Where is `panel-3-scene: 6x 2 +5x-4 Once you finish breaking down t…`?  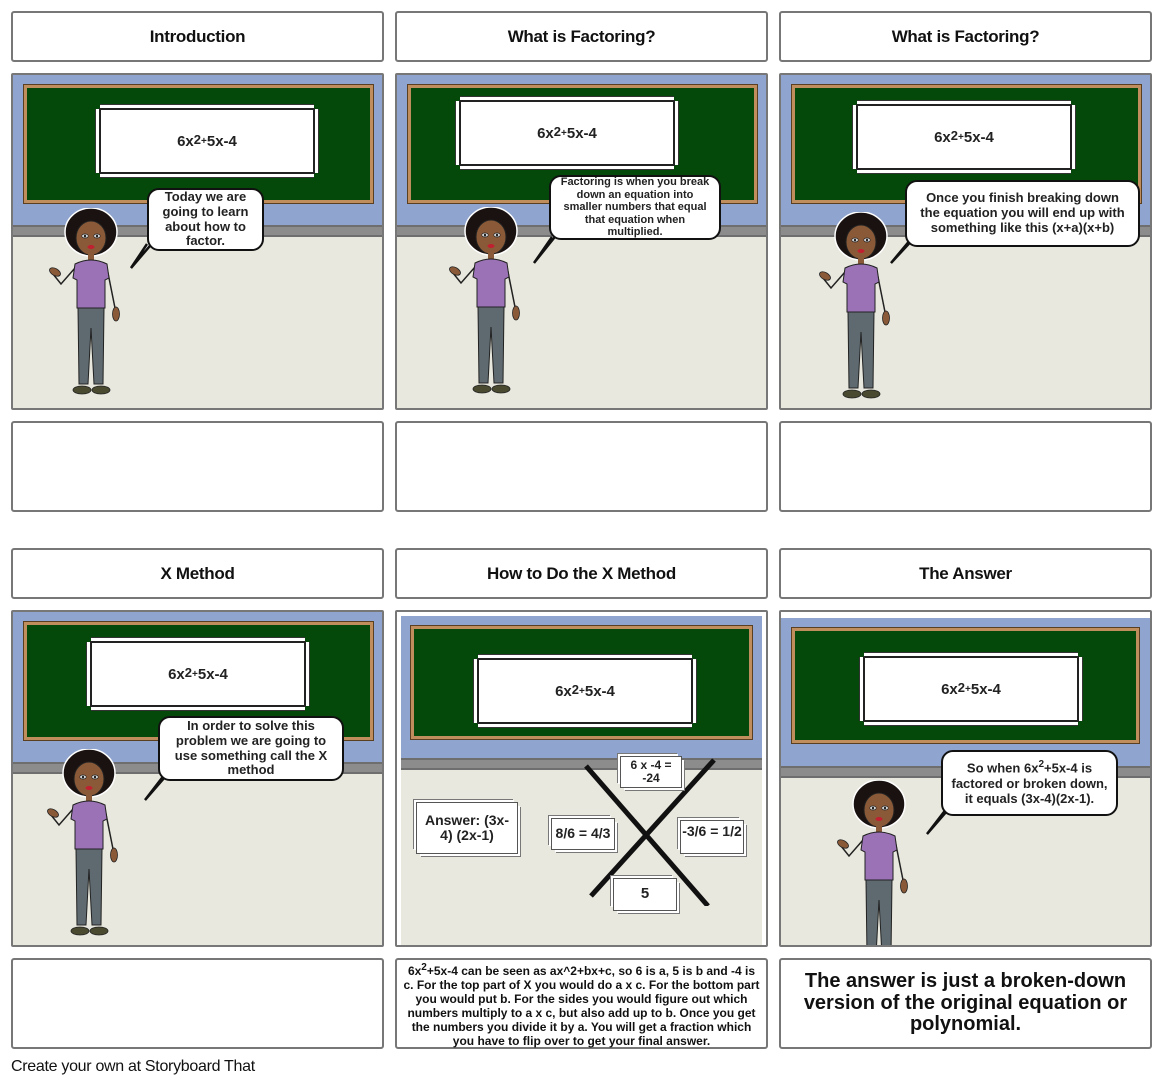 panel-3-scene: 6x 2 +5x-4 Once you finish breaking down t… is located at coordinates (965, 241).